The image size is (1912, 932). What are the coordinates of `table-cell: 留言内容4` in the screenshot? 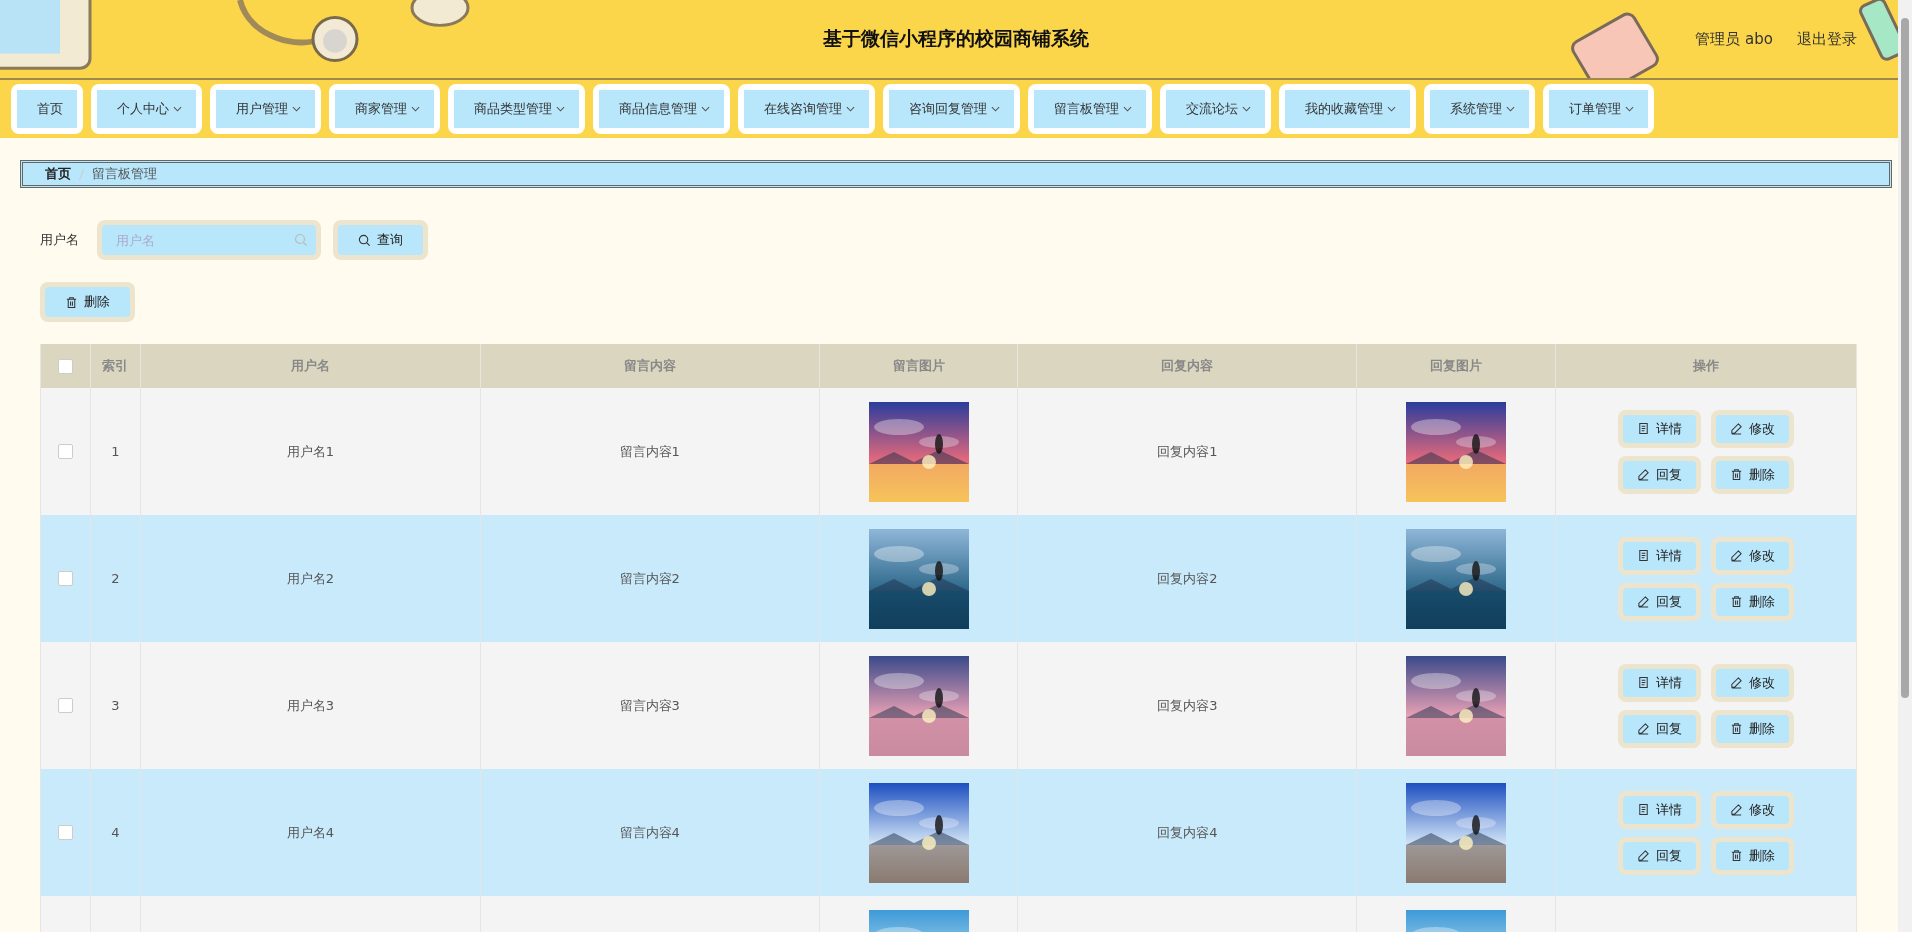 It's located at (649, 832).